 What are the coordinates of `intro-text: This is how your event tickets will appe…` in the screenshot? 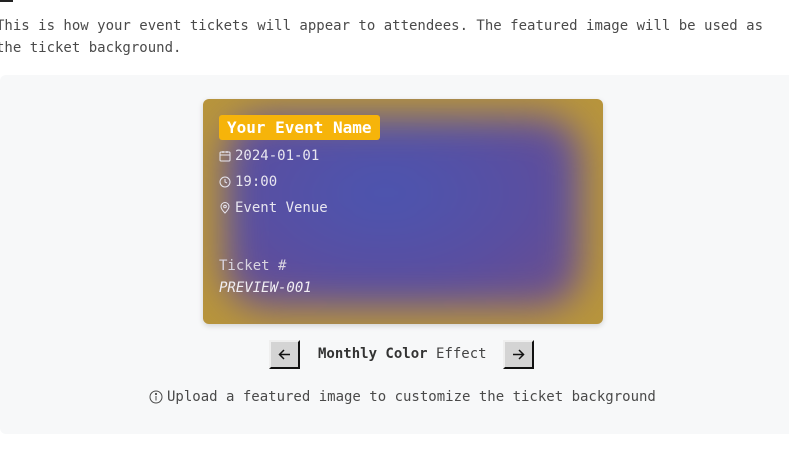 It's located at (382, 37).